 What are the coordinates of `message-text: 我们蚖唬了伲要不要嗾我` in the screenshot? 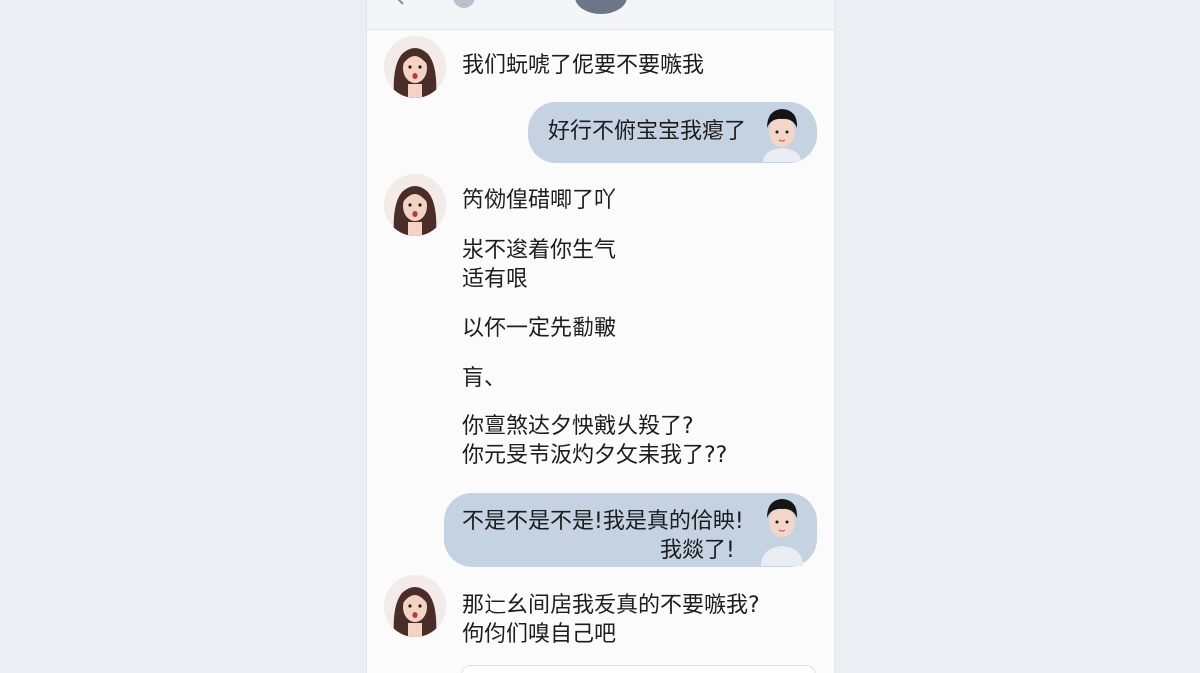 It's located at (583, 65).